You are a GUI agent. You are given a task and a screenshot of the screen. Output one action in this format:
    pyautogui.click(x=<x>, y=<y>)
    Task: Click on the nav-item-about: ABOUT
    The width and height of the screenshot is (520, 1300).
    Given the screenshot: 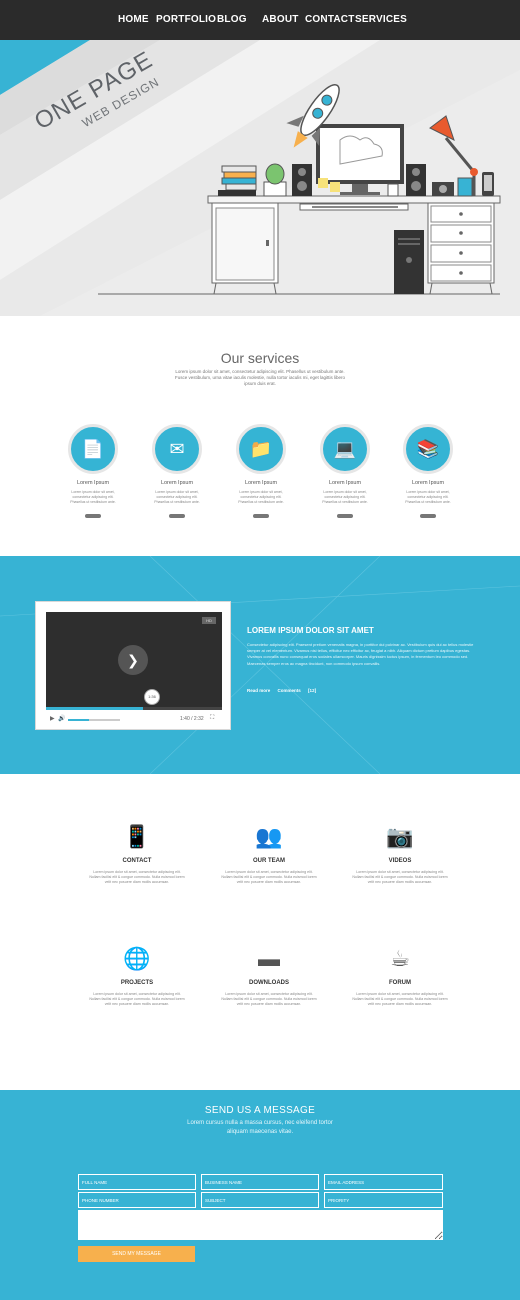 What is the action you would take?
    pyautogui.click(x=280, y=20)
    